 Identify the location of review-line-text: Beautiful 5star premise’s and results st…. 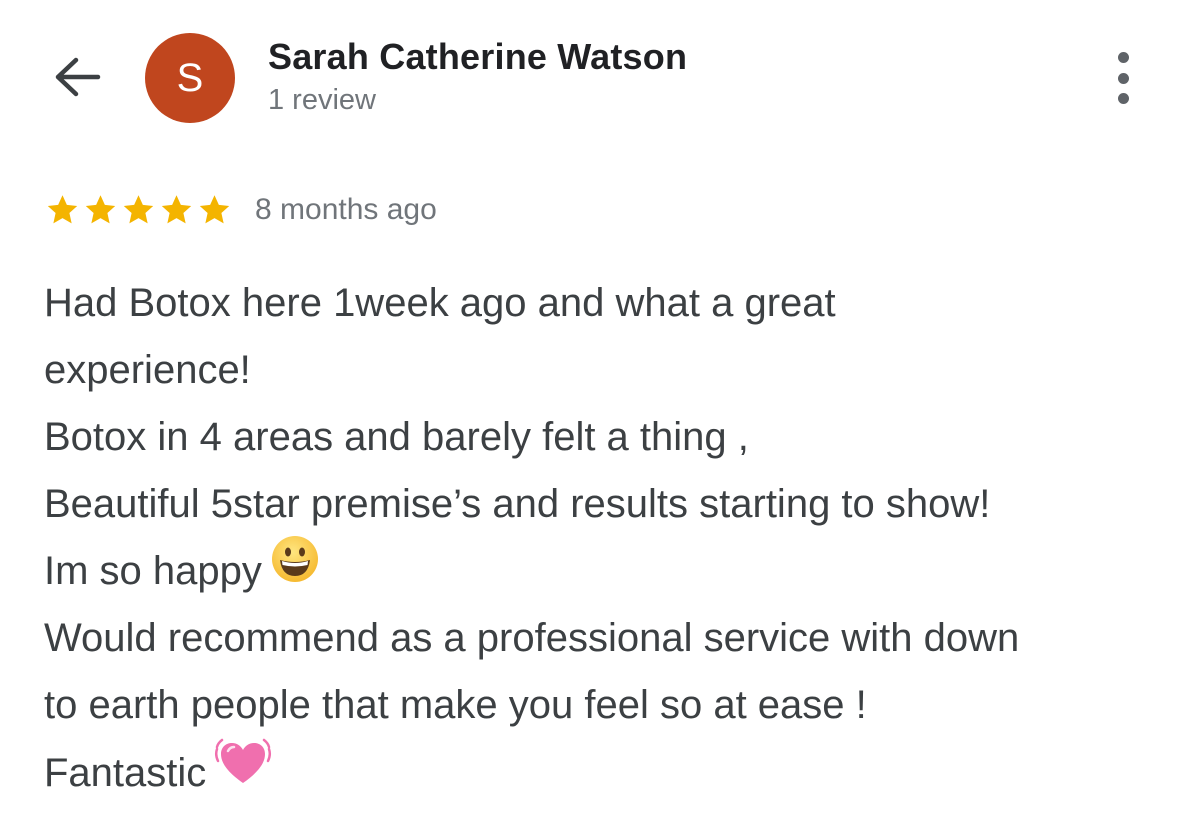
(517, 504).